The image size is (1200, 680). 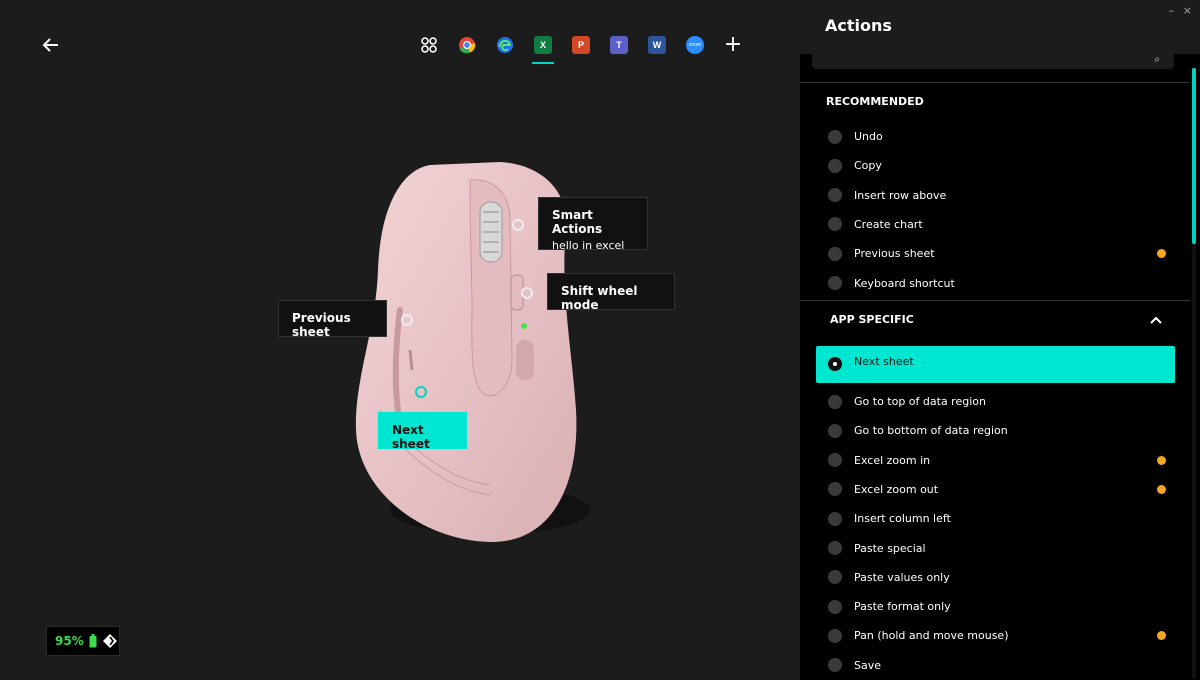 What do you see at coordinates (619, 45) in the screenshot?
I see `teams-icon: T` at bounding box center [619, 45].